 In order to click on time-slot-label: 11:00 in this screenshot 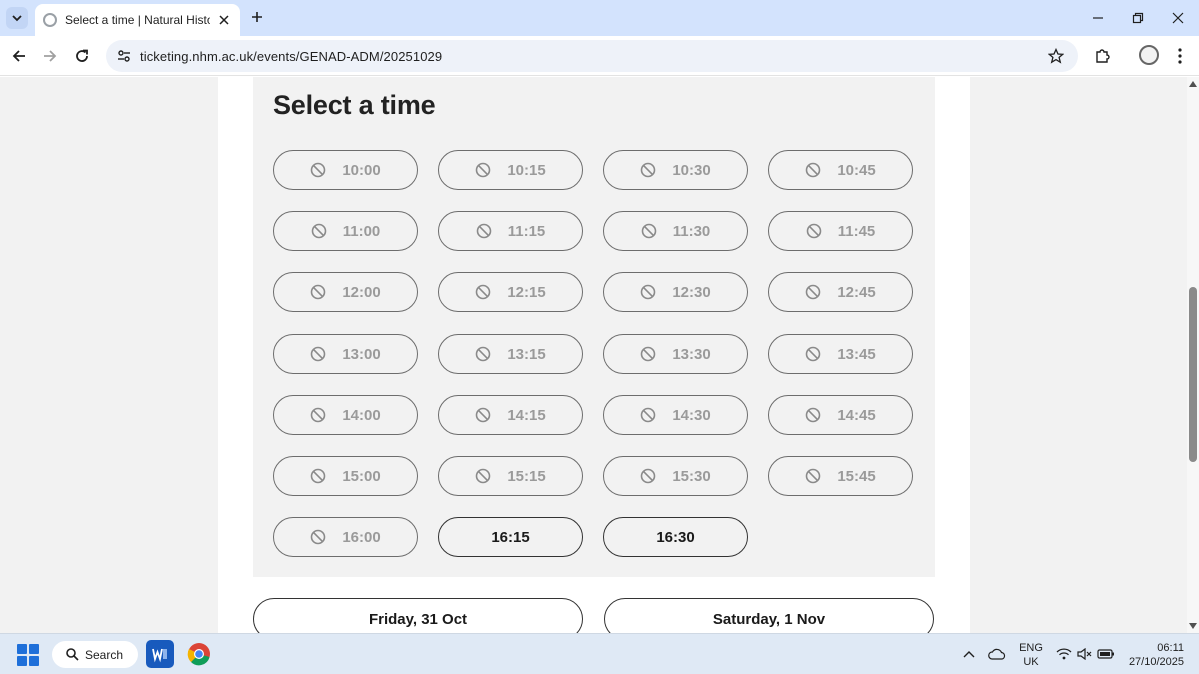, I will do `click(361, 231)`.